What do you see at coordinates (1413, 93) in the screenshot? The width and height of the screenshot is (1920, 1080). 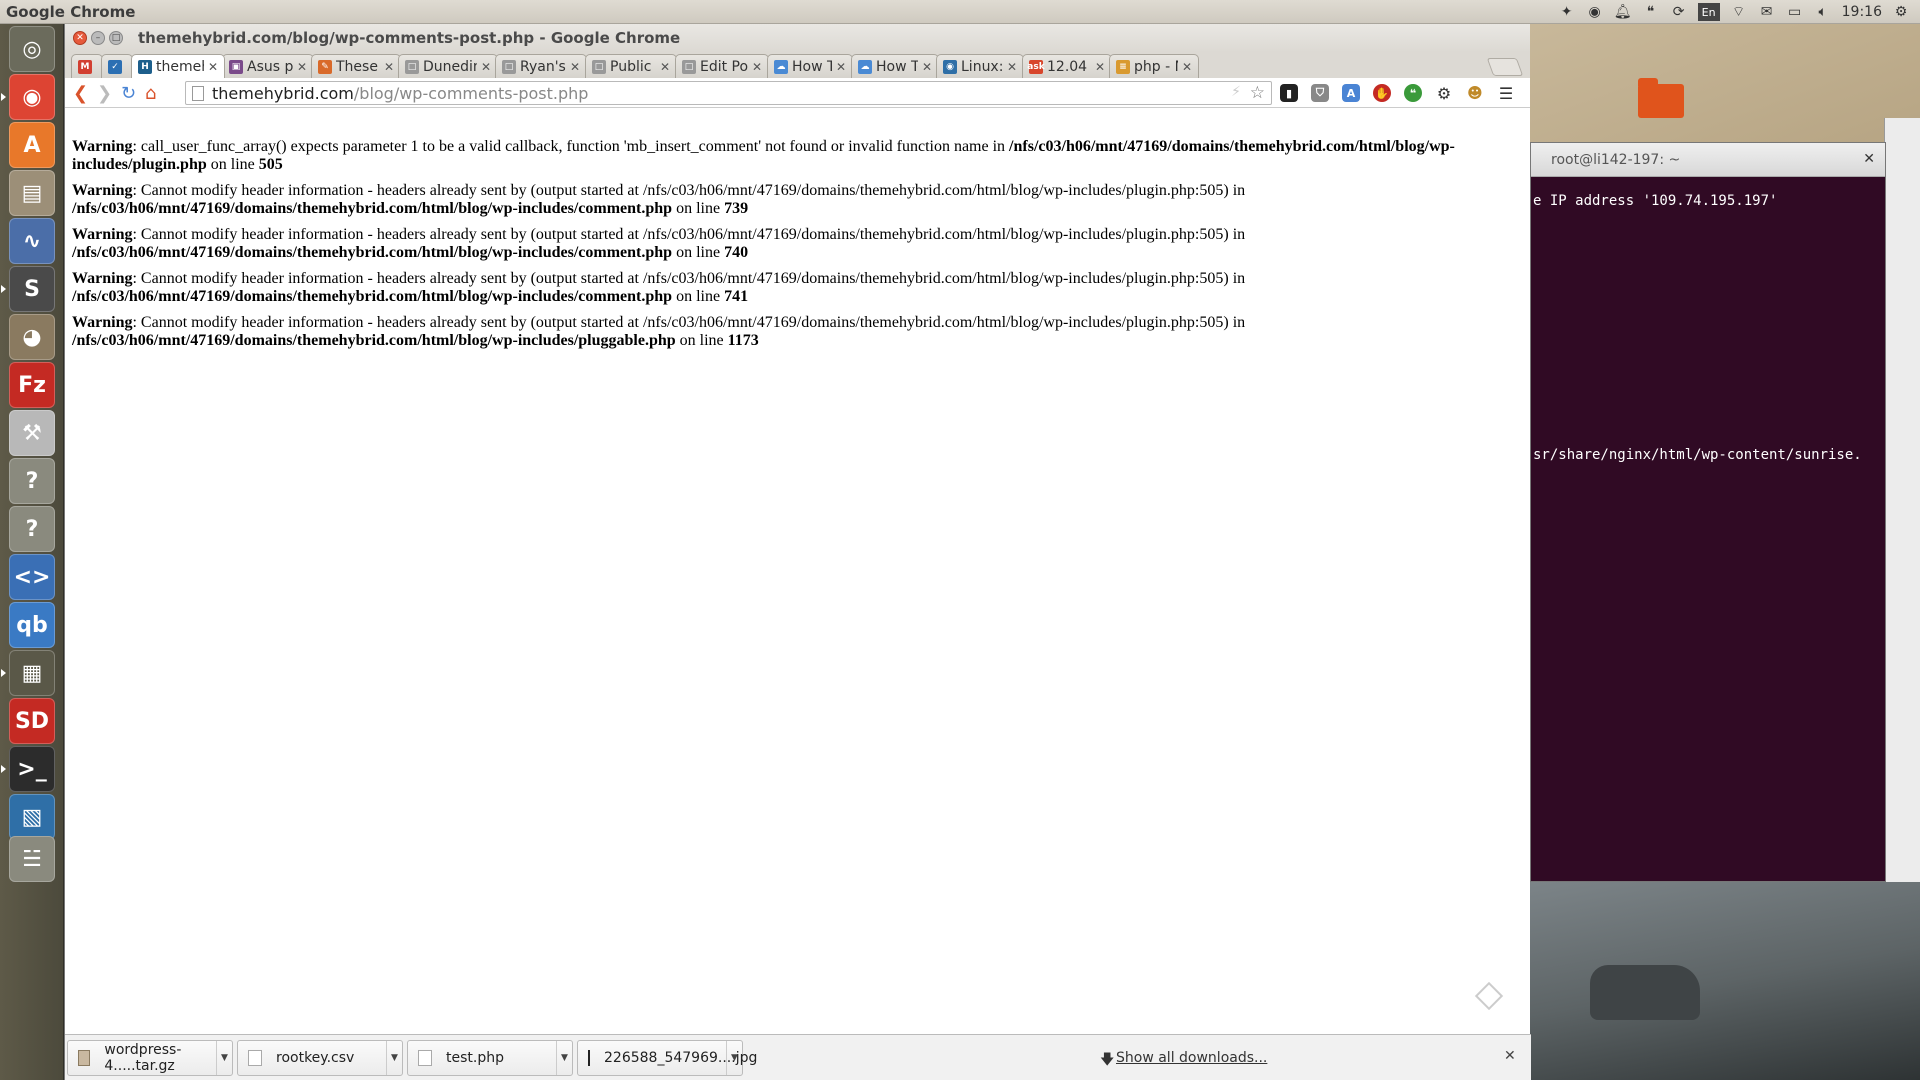 I see `extension-evernote-icon: ❝` at bounding box center [1413, 93].